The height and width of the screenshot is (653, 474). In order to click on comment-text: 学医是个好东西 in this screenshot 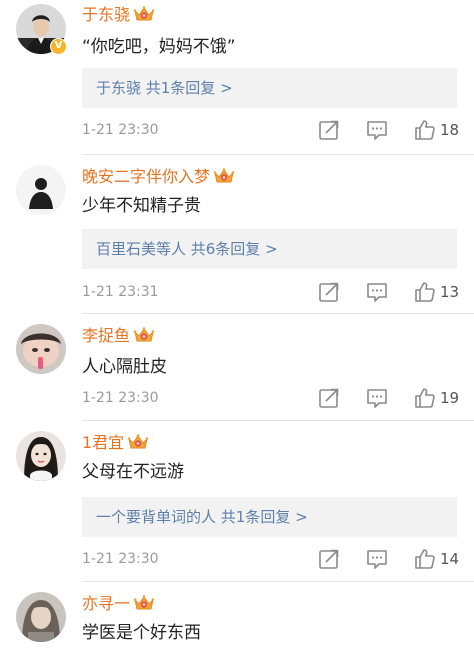, I will do `click(141, 633)`.